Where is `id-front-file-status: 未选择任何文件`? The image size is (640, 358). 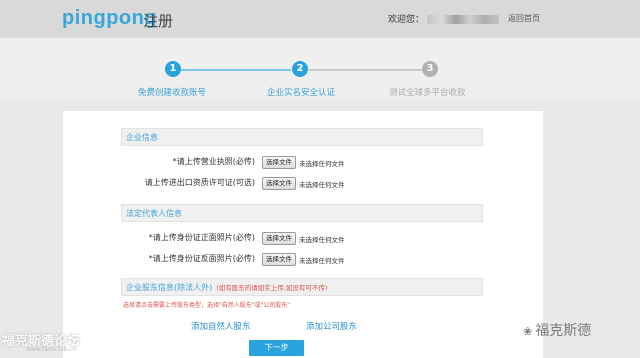 id-front-file-status: 未选择任何文件 is located at coordinates (322, 240).